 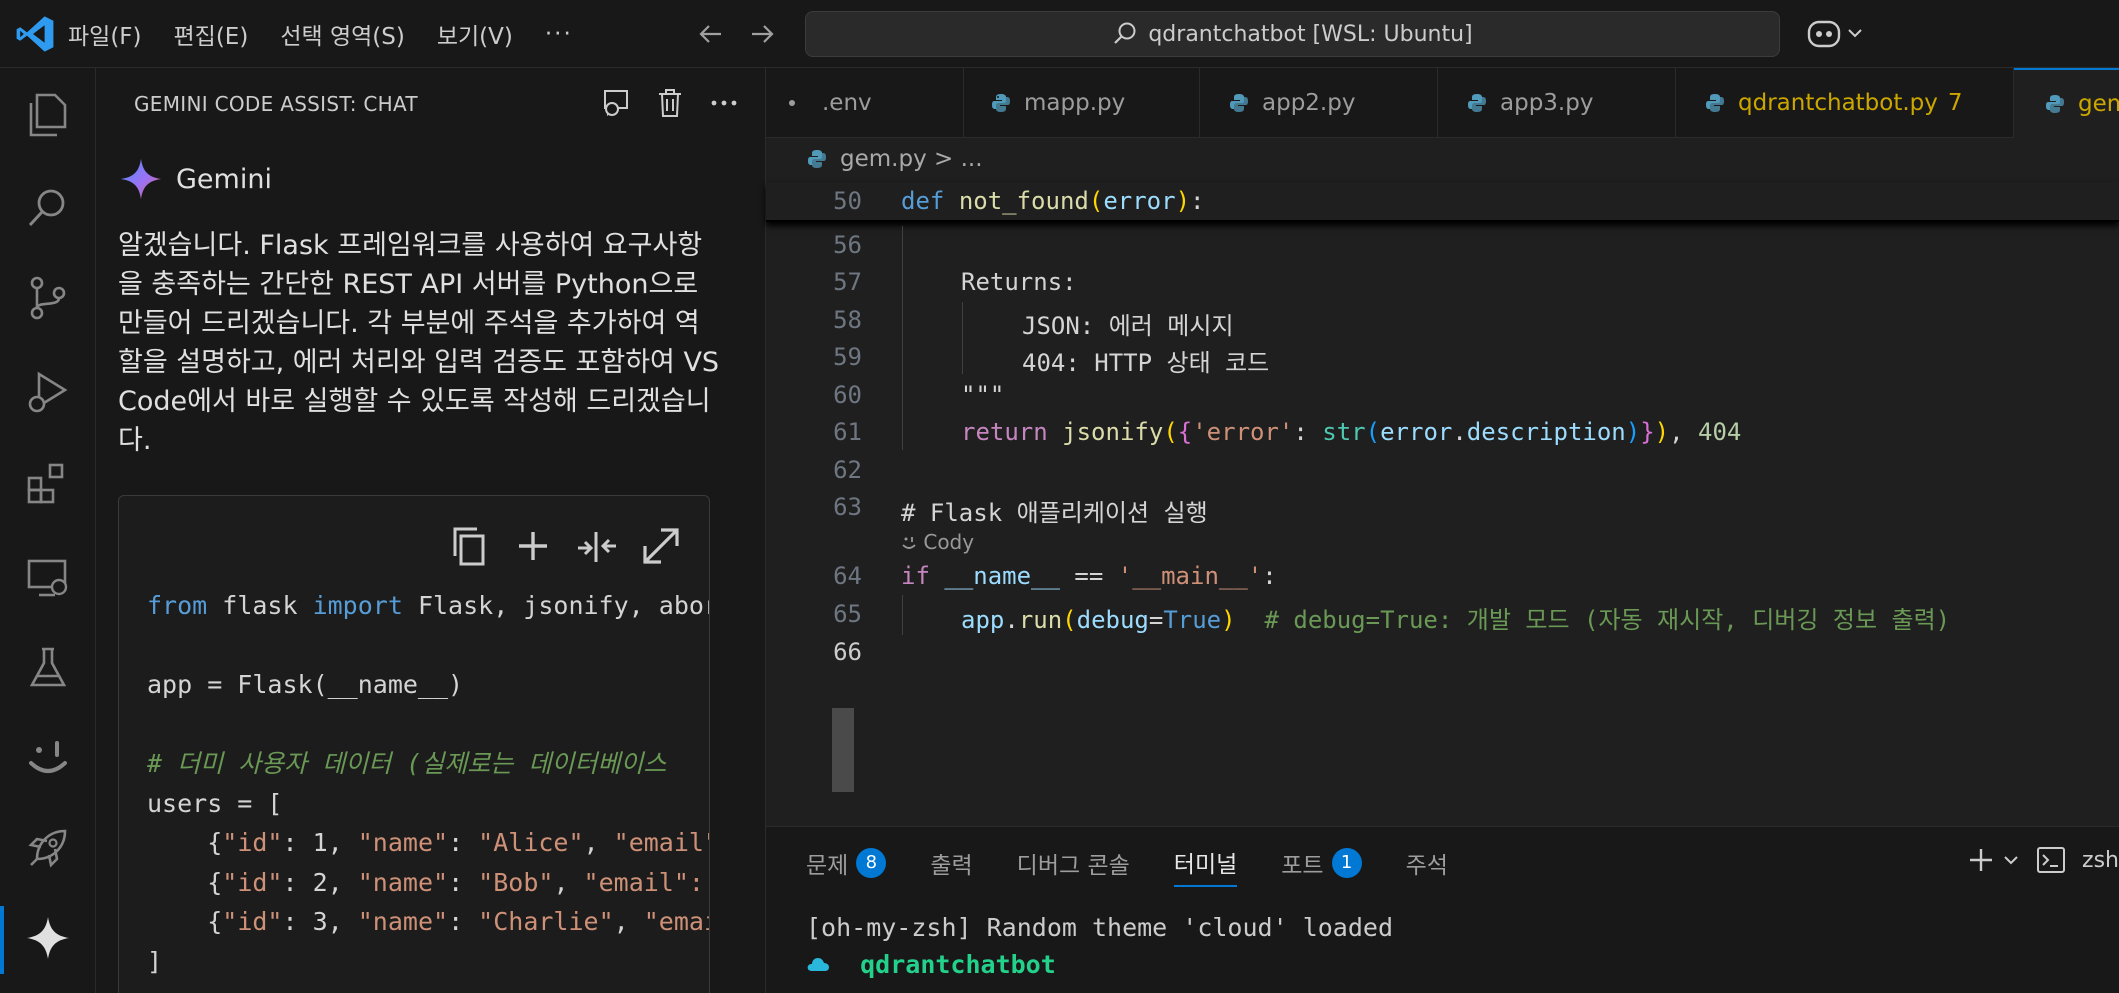 I want to click on tab-gem-py: gem, so click(x=2066, y=103).